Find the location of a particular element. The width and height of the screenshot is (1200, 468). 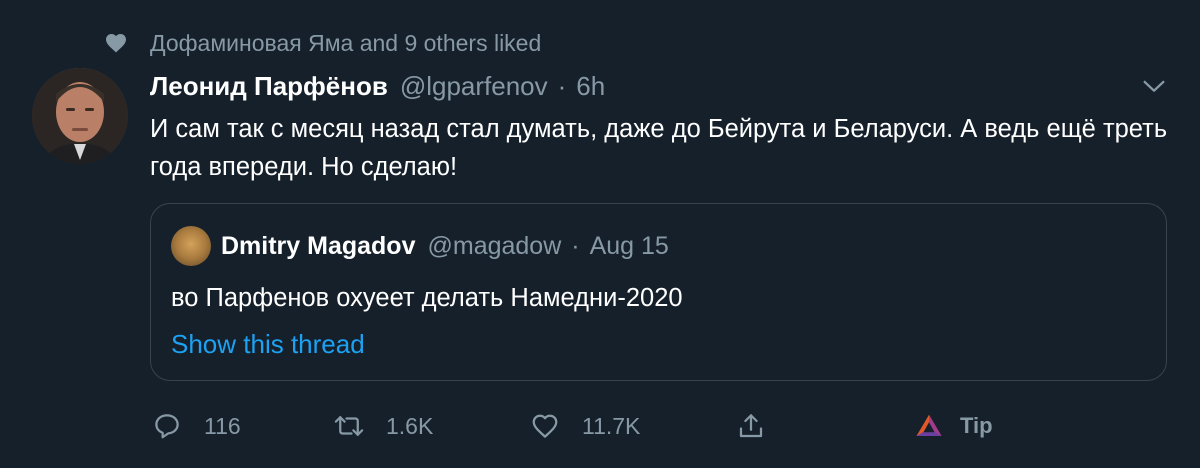

reply-icon is located at coordinates (167, 426).